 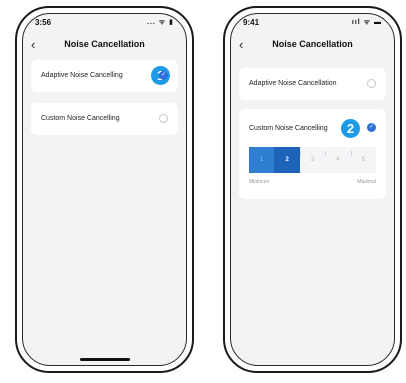 I want to click on option-adaptive: Adaptive Noise Cancelling 1 ✓, so click(x=104, y=76).